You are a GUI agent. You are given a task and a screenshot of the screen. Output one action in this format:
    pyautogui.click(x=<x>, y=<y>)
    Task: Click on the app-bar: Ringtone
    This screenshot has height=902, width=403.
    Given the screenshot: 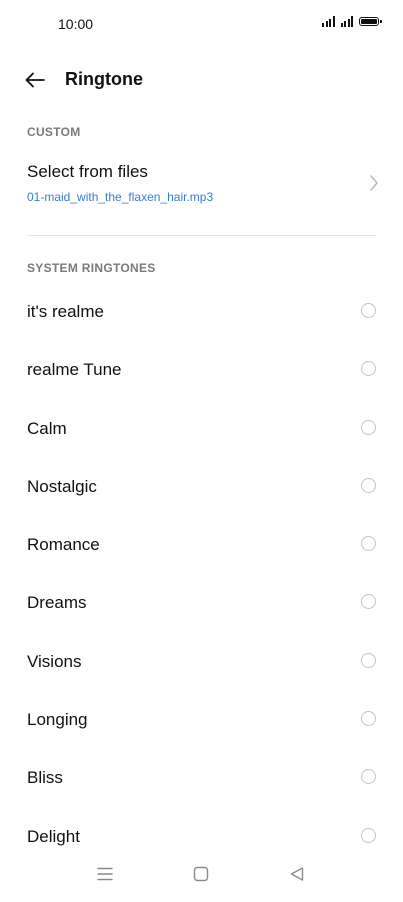 What is the action you would take?
    pyautogui.click(x=201, y=80)
    